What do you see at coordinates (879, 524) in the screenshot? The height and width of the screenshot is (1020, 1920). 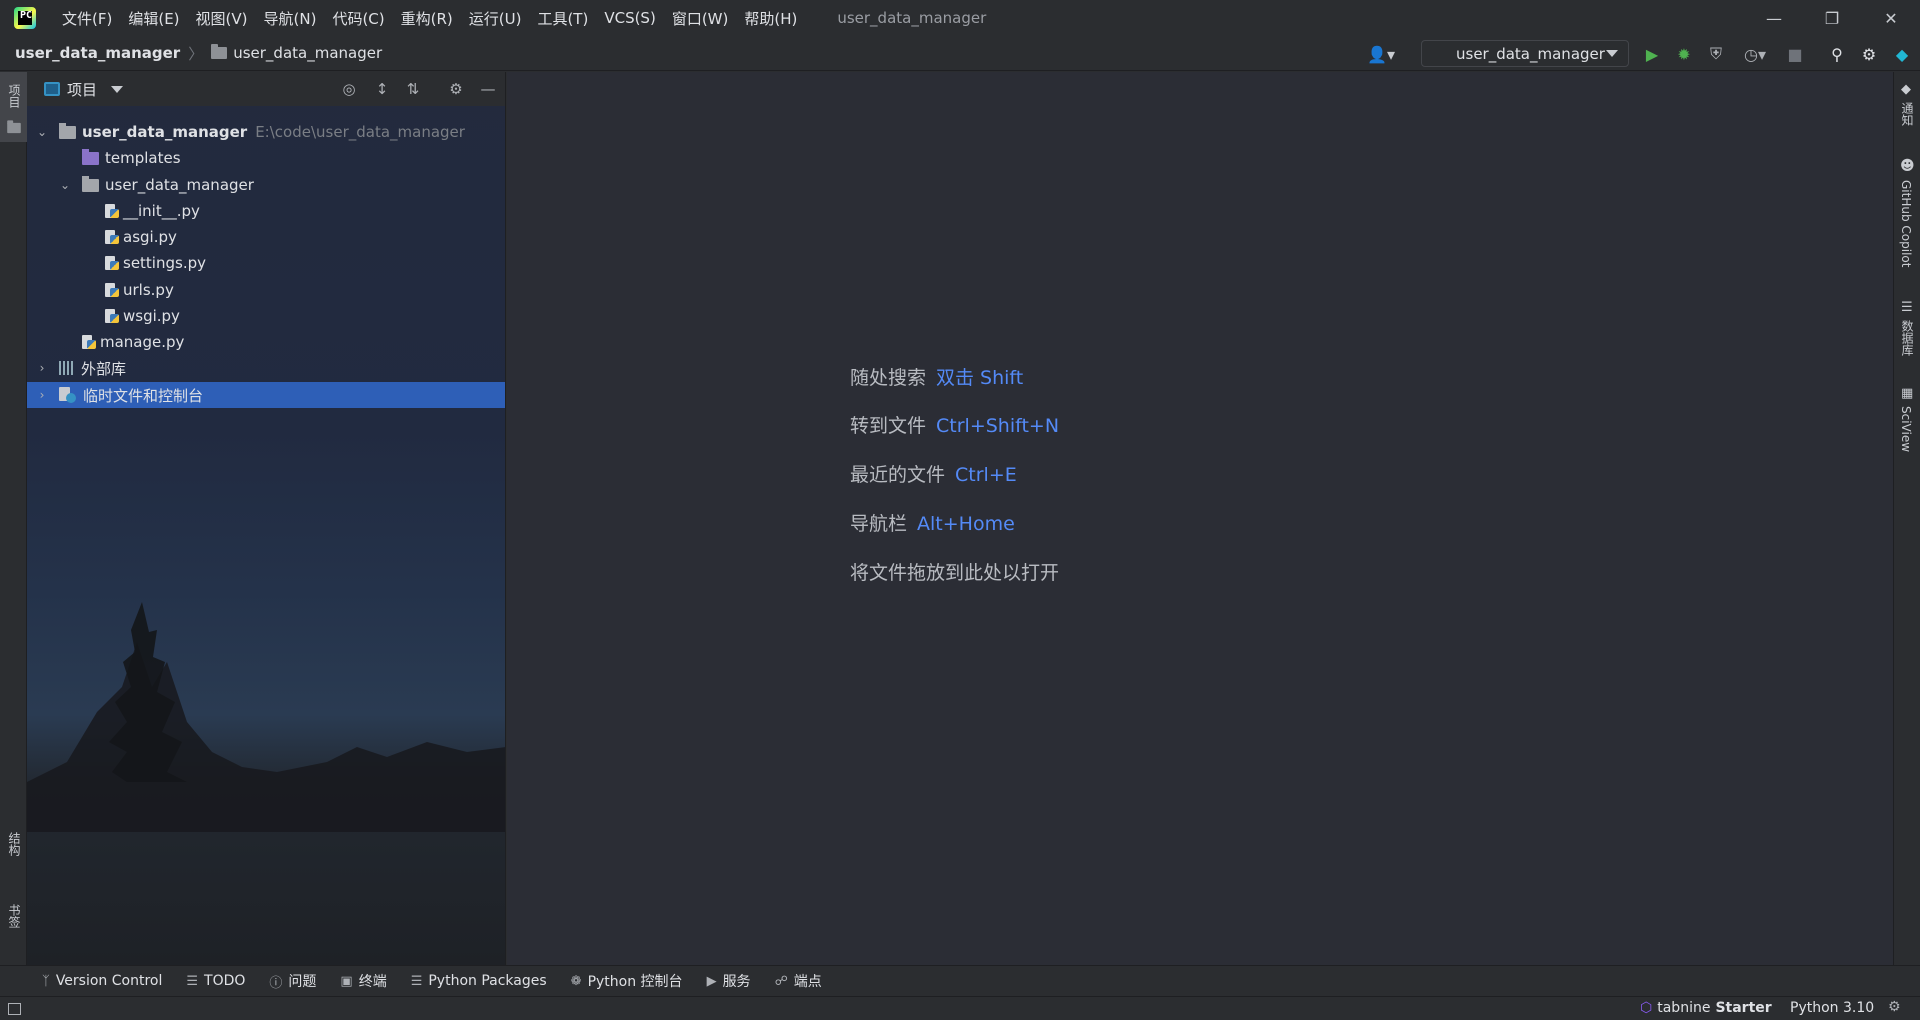 I see `hint-label: 导航栏` at bounding box center [879, 524].